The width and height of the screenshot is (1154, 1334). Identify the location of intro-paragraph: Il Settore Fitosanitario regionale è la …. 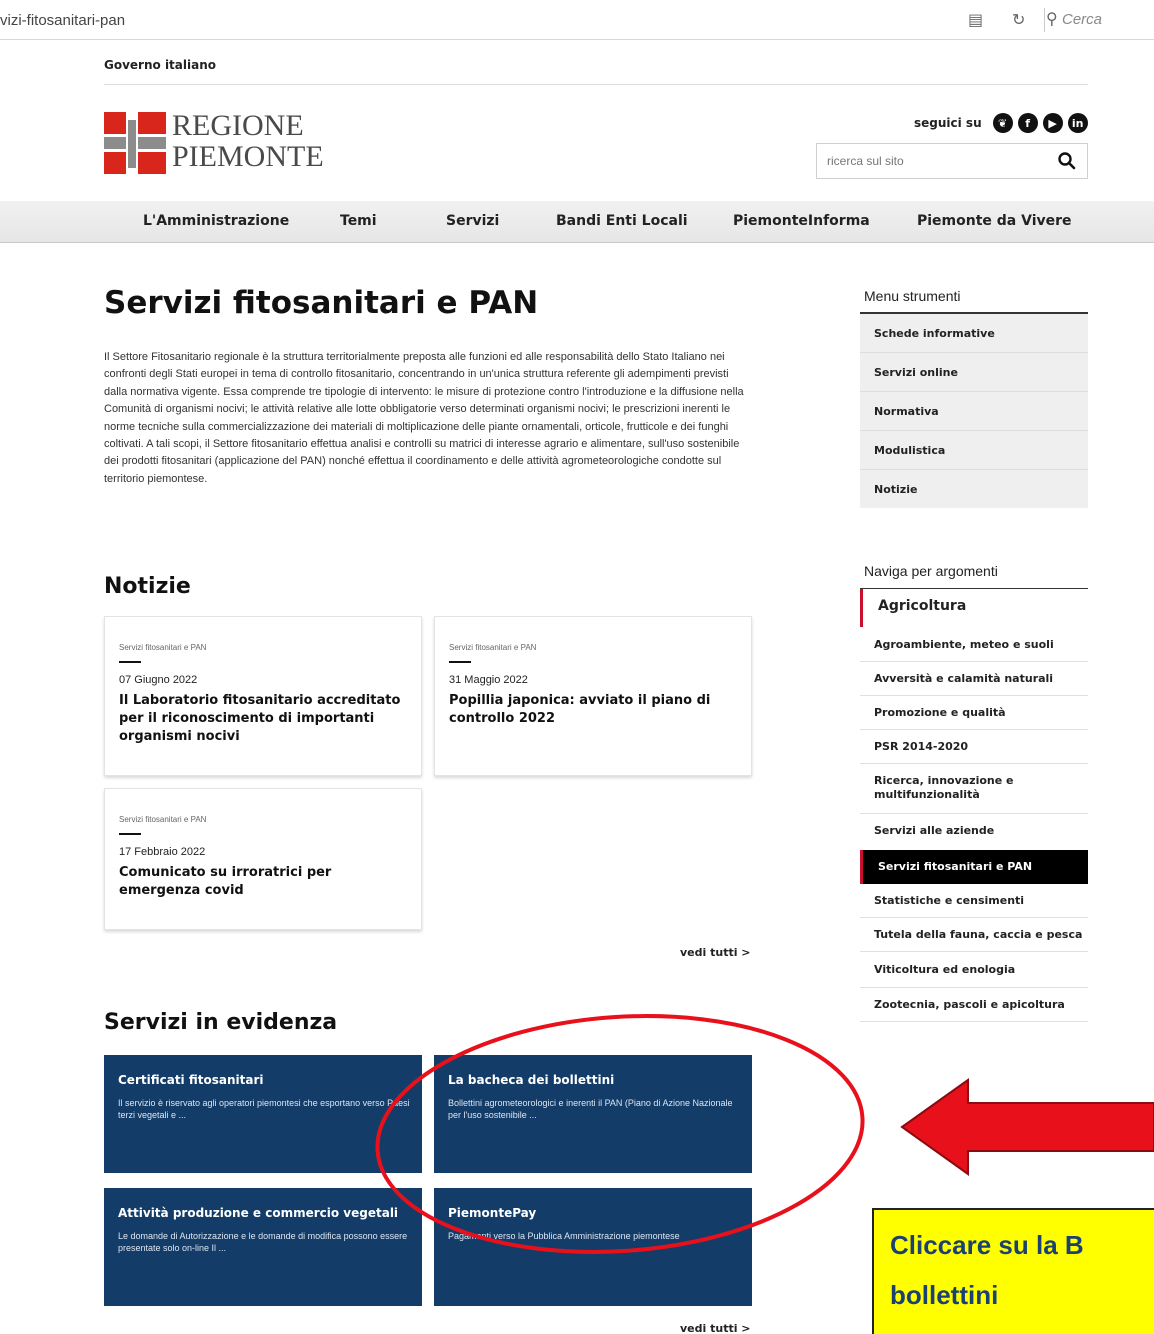
(424, 418).